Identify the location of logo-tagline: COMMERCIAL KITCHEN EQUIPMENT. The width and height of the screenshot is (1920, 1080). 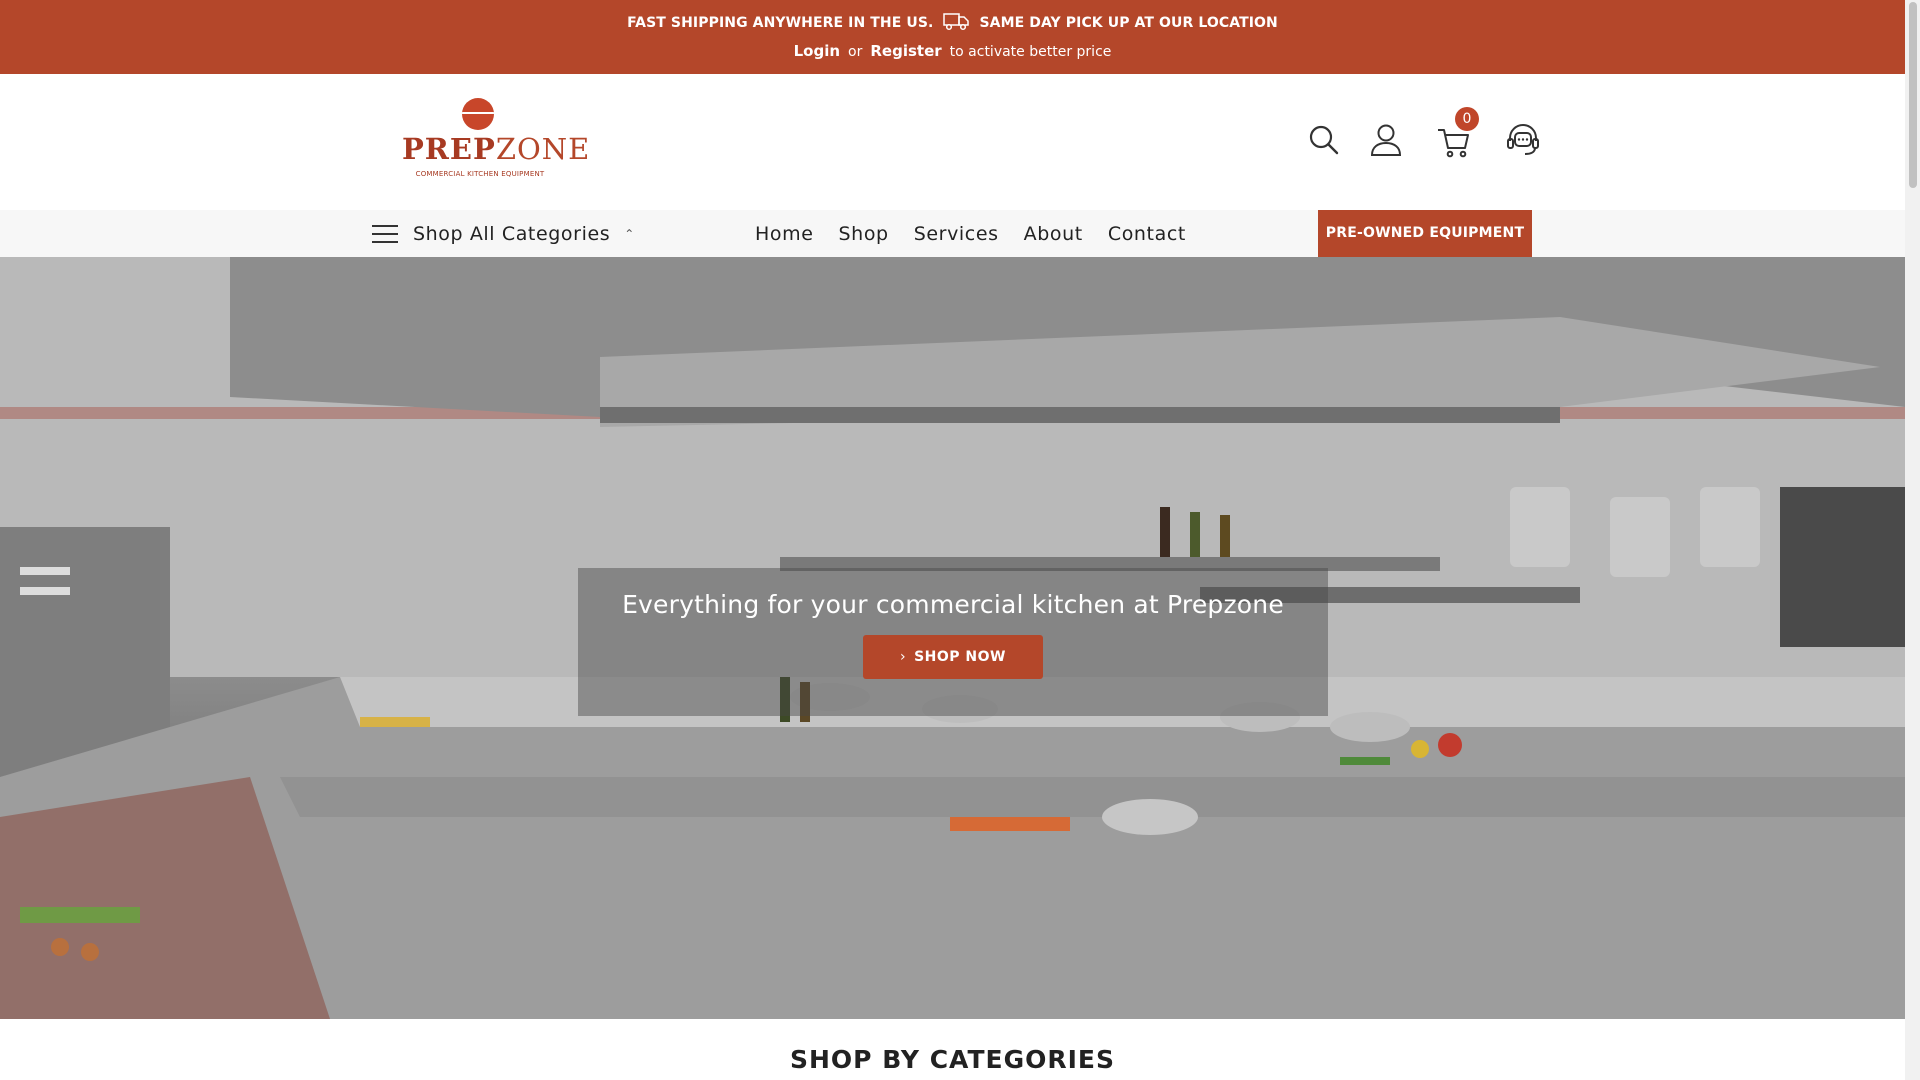
(480, 174).